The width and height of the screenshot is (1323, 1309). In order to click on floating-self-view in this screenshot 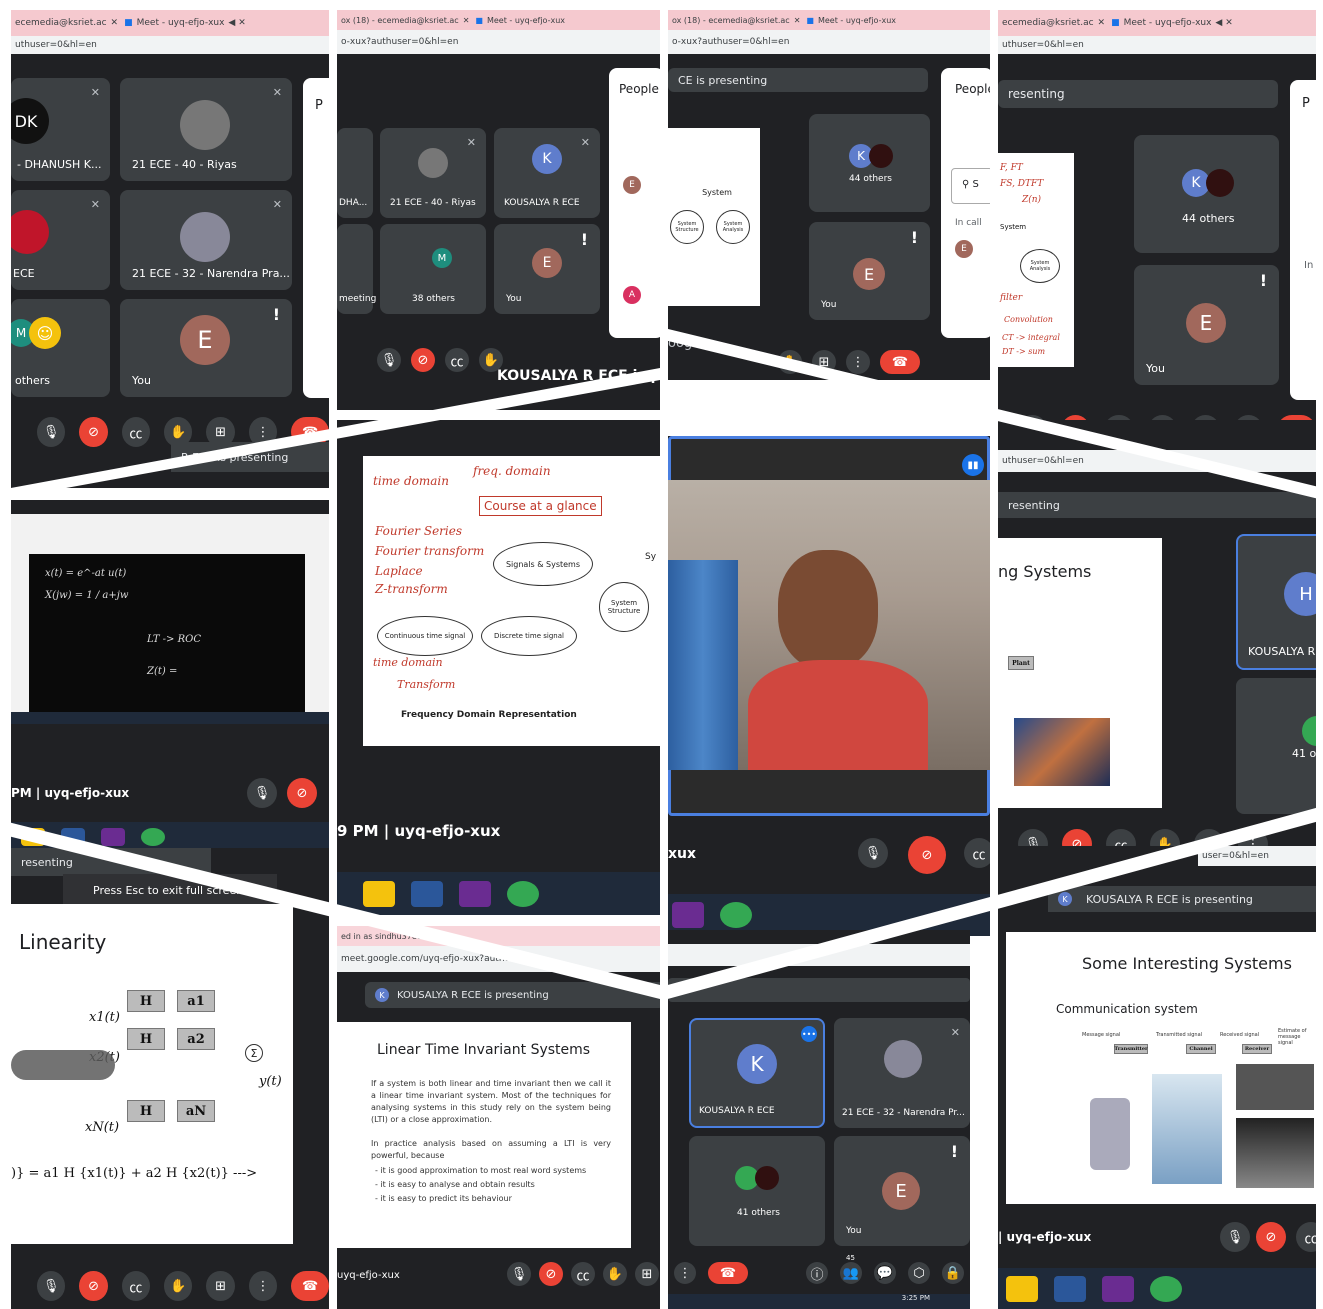, I will do `click(63, 1065)`.